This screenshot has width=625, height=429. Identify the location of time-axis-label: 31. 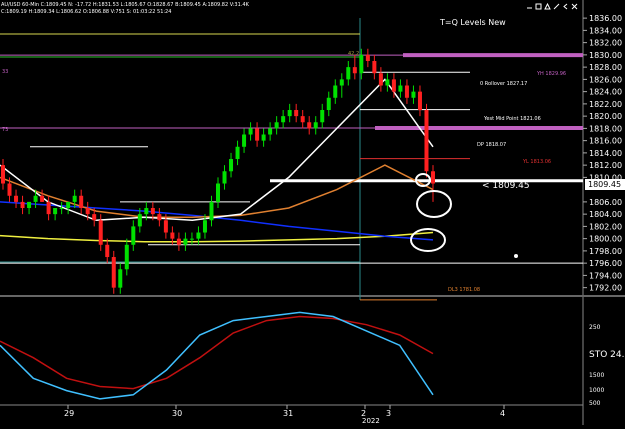
(288, 413).